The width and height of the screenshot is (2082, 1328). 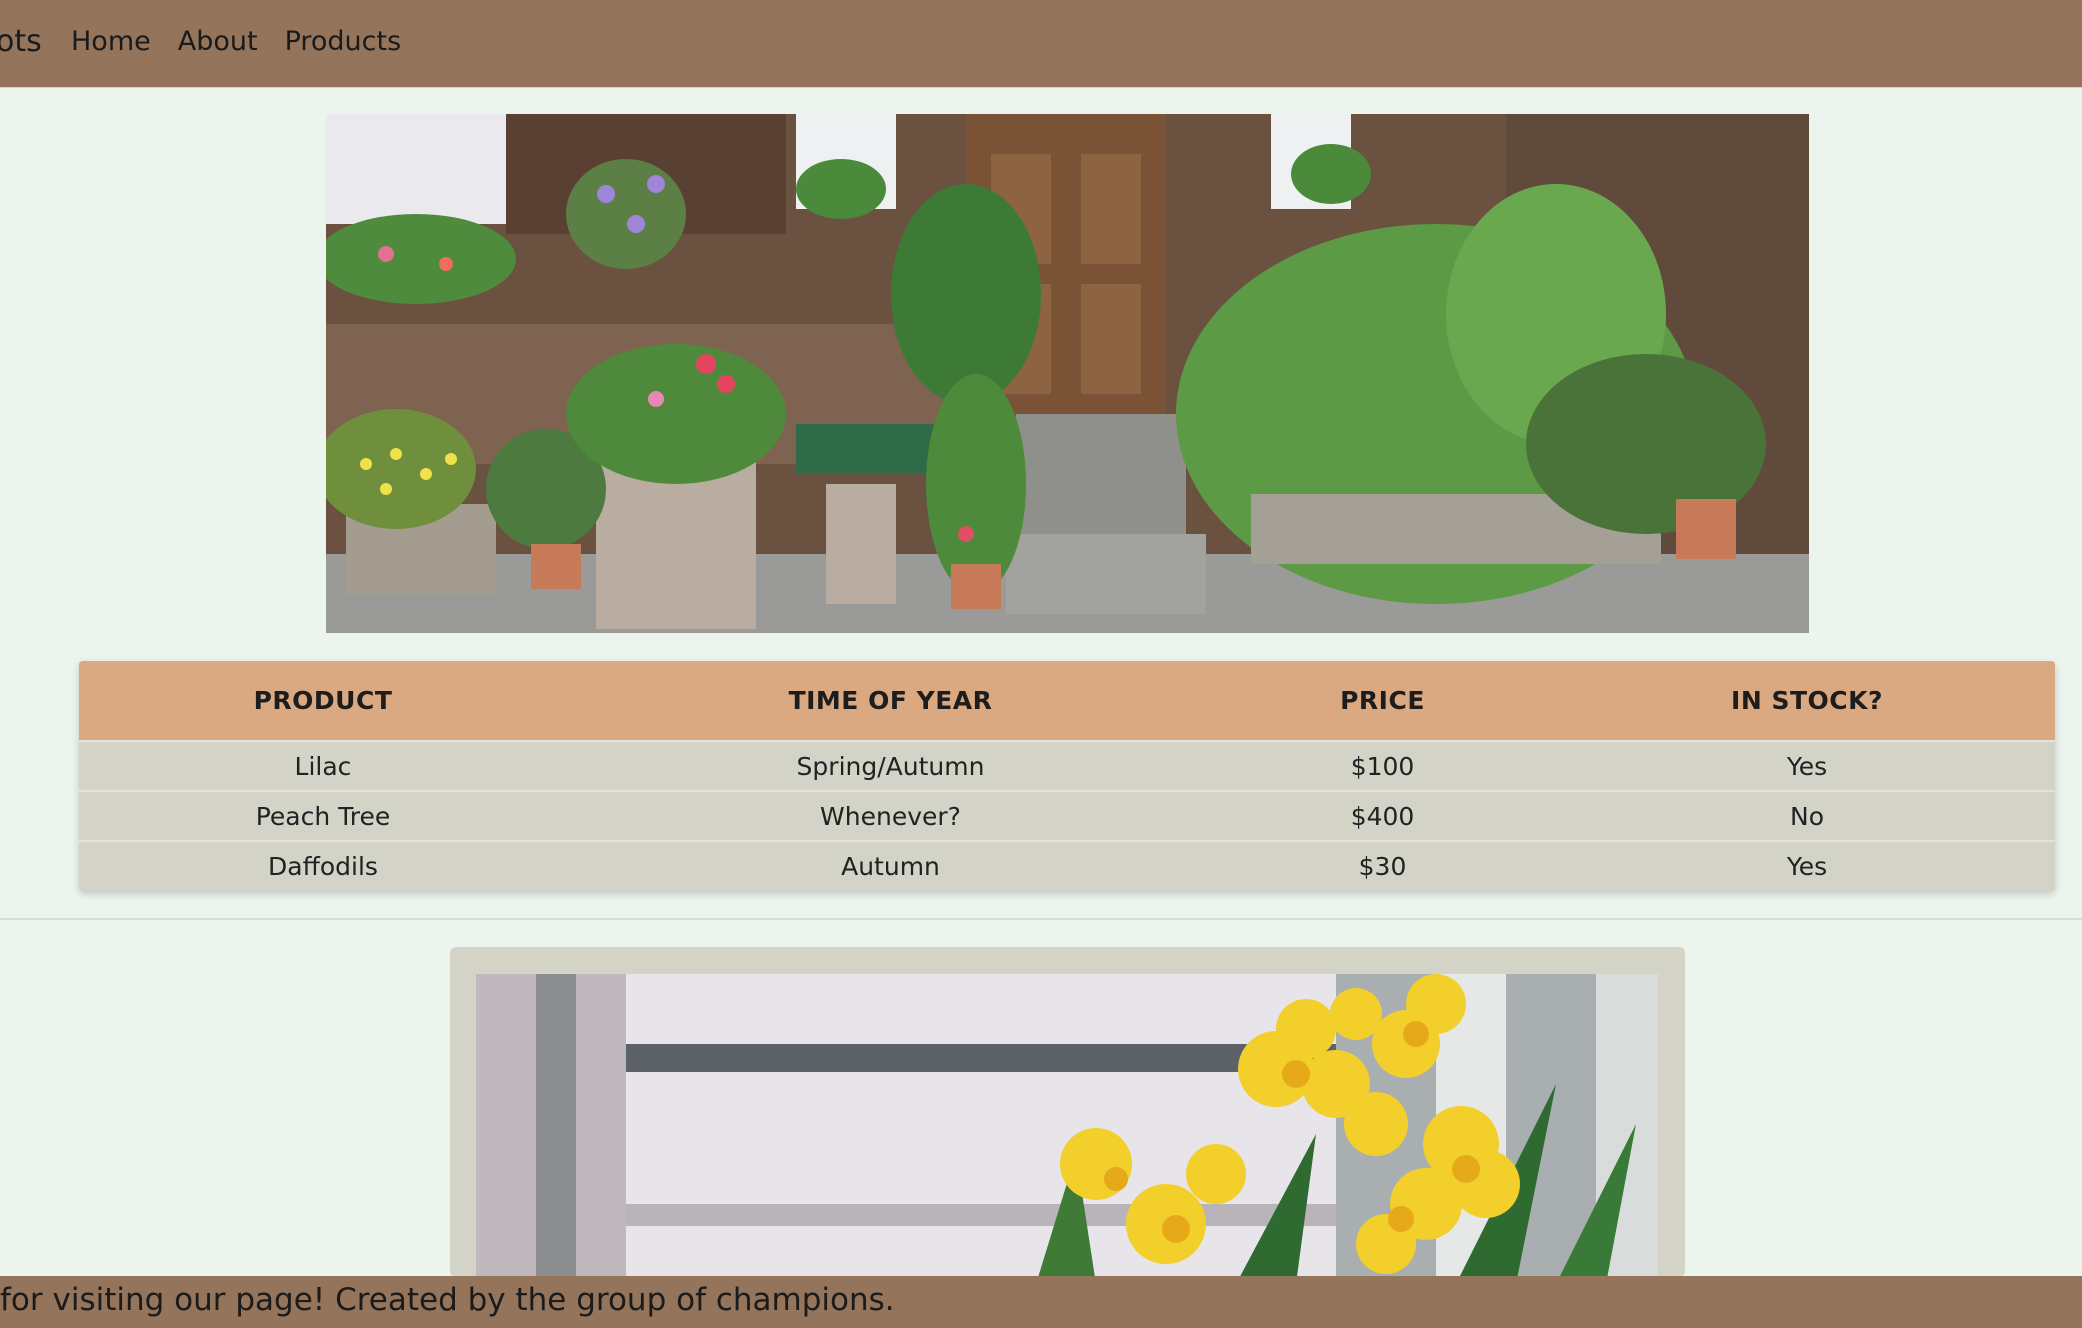 I want to click on brand-name: ots, so click(x=21, y=42).